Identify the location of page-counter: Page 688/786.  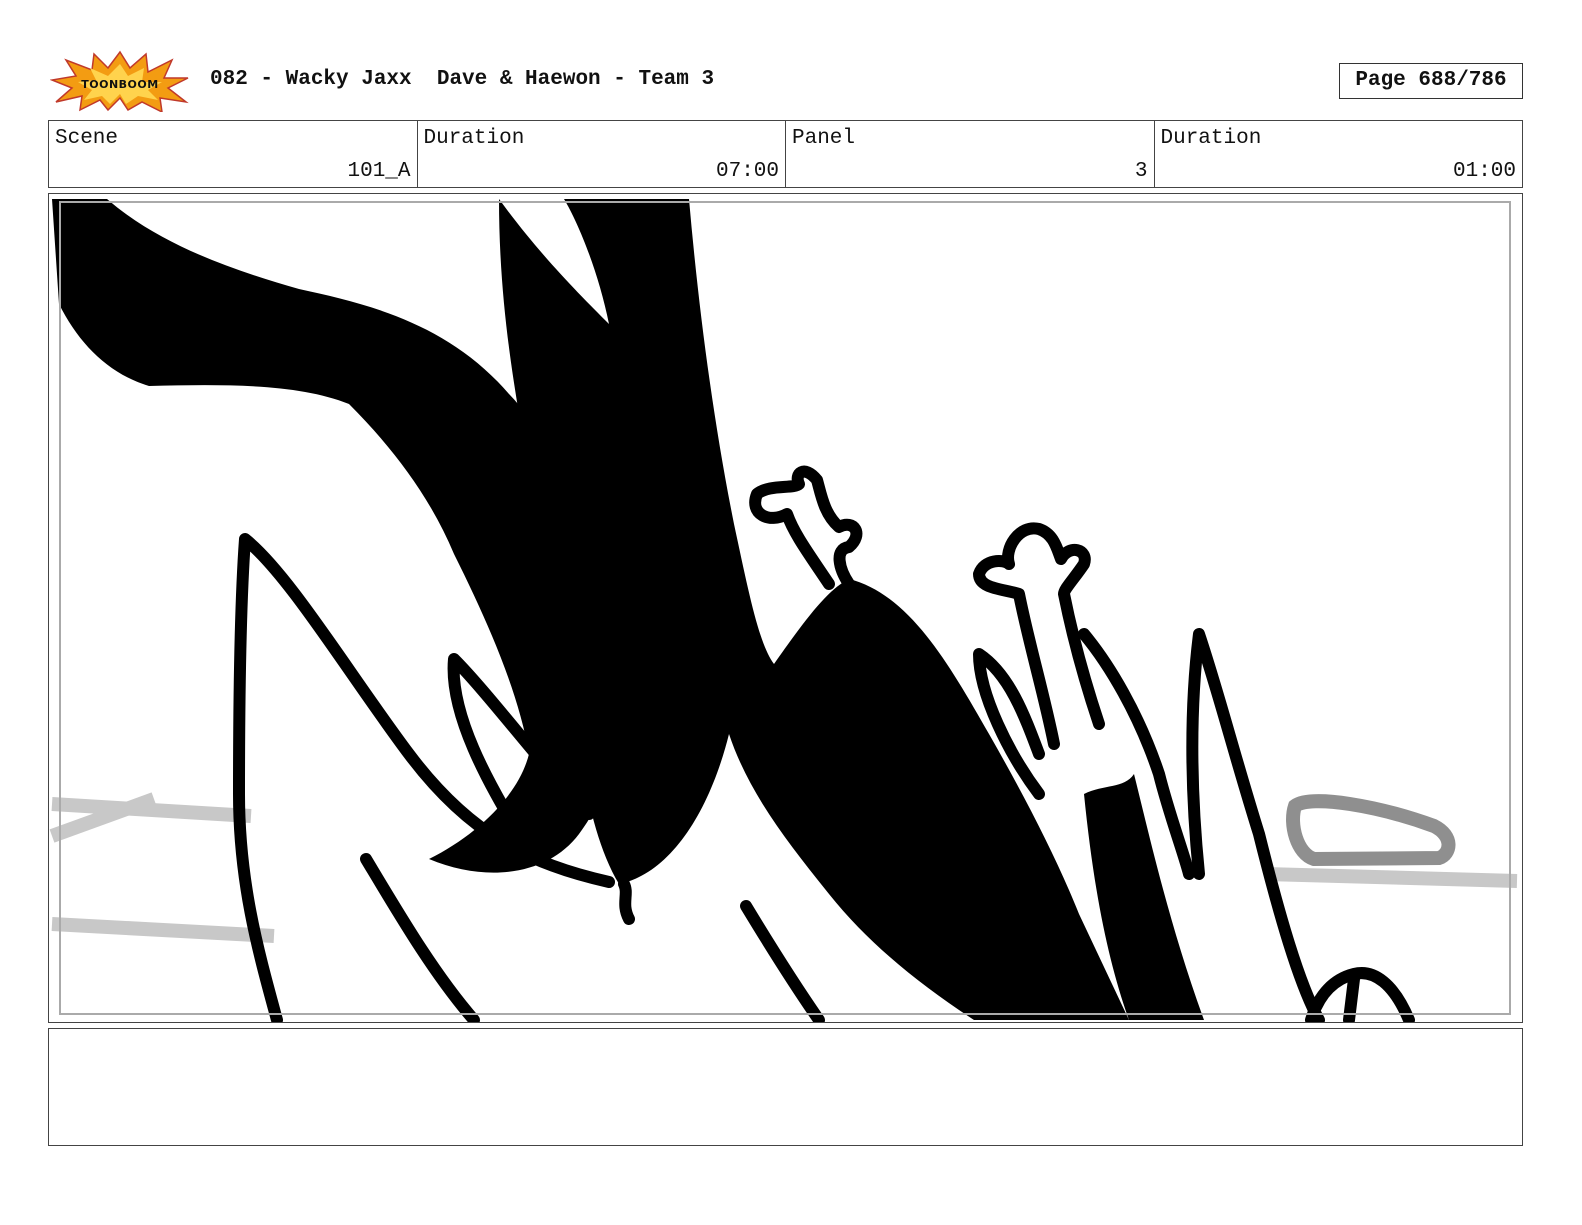
(1431, 81).